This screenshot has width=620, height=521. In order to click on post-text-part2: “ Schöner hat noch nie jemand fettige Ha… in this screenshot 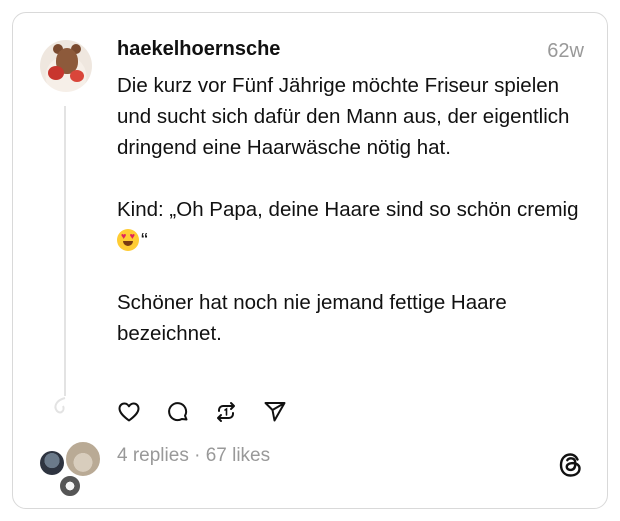, I will do `click(312, 287)`.